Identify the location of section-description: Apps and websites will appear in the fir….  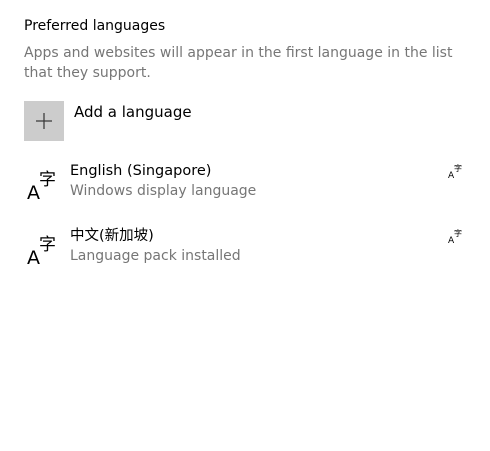
(238, 63).